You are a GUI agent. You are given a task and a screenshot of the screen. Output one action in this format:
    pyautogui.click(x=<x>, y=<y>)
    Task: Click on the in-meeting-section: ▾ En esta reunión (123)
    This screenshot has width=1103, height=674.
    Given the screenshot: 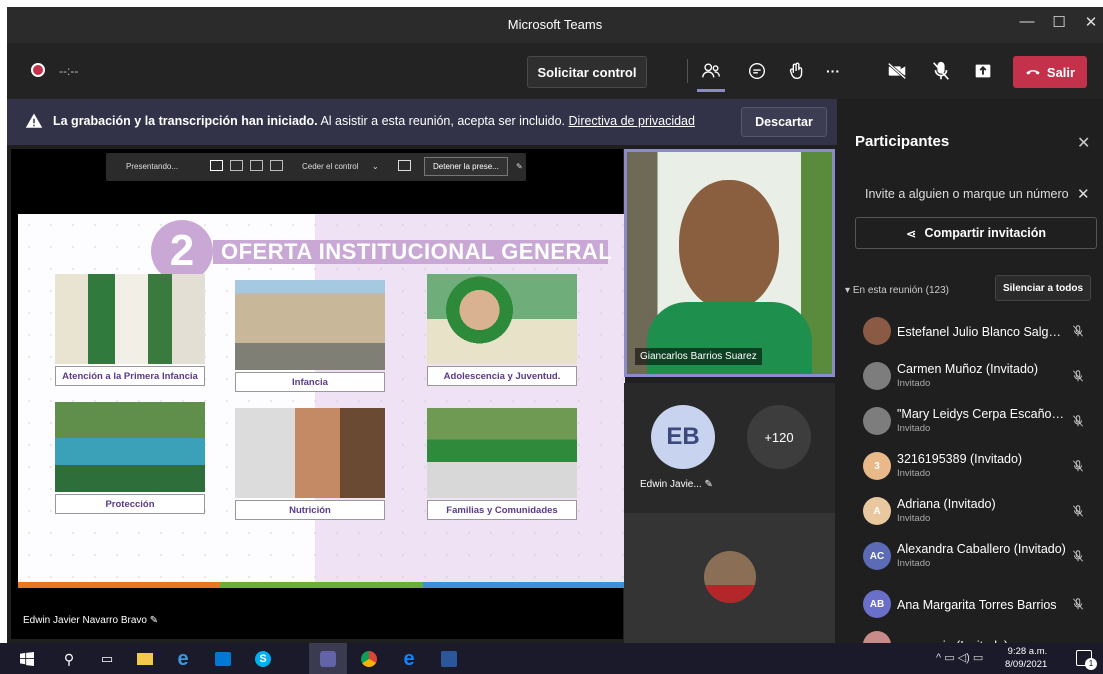 What is the action you would take?
    pyautogui.click(x=897, y=290)
    